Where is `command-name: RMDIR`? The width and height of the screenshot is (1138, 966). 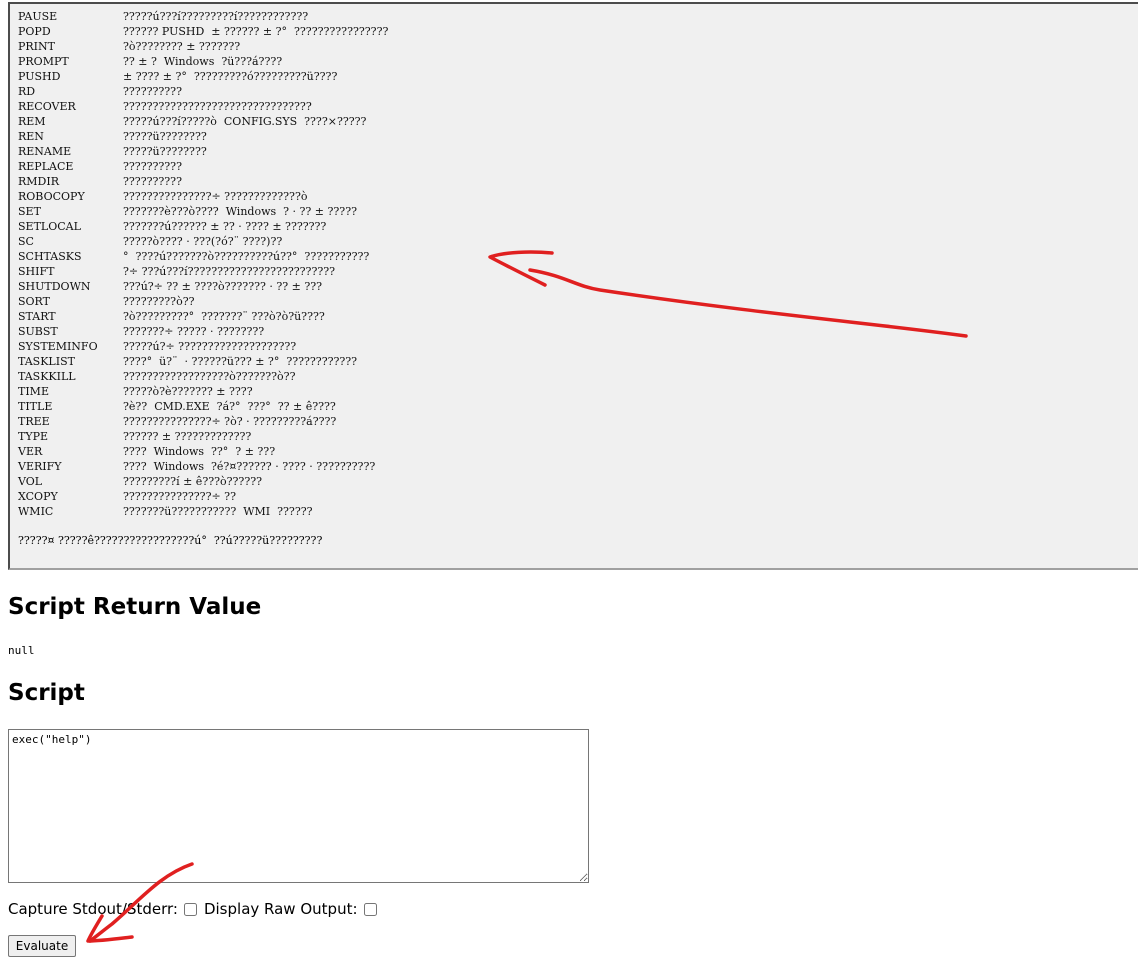
command-name: RMDIR is located at coordinates (38, 181).